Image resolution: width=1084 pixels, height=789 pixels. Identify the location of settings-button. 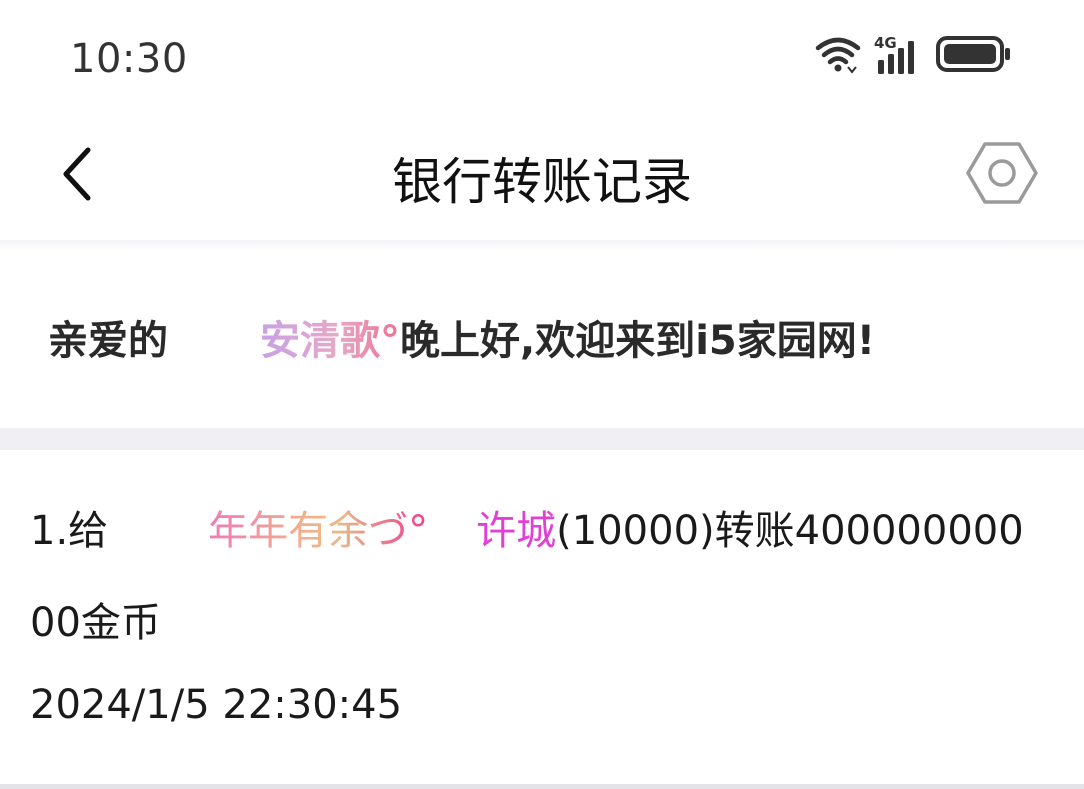
(1002, 175).